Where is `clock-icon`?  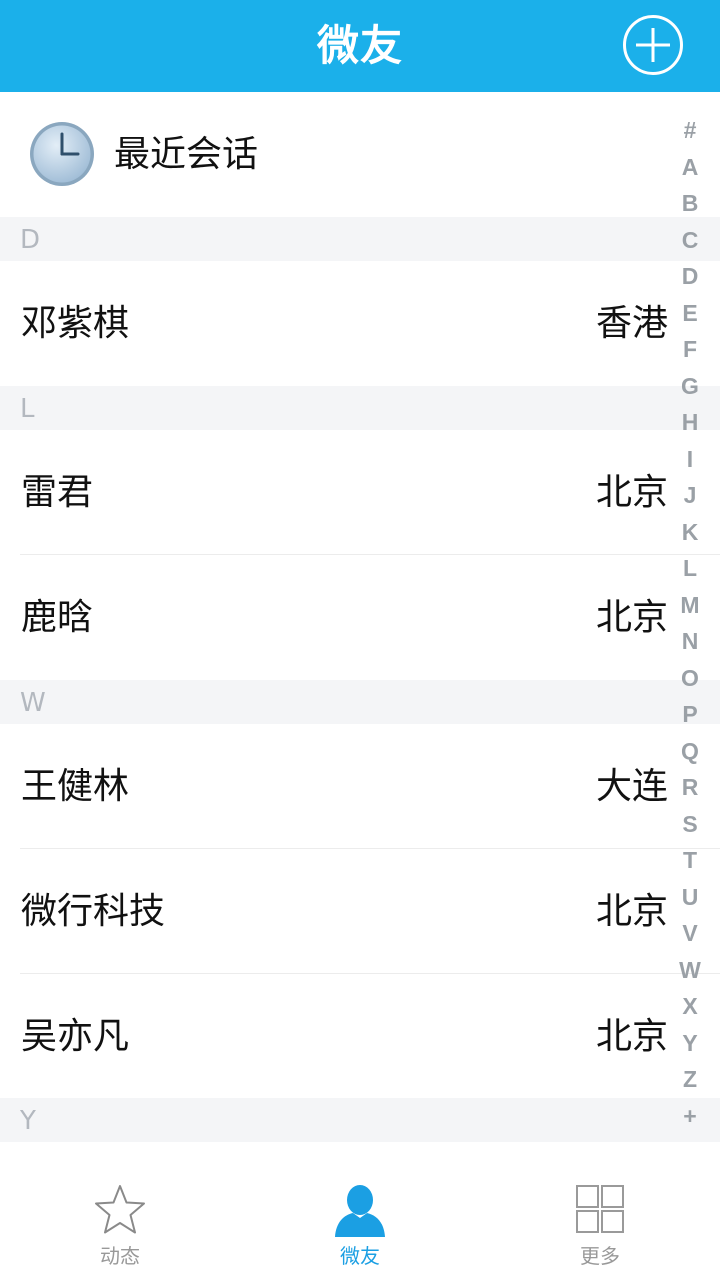 clock-icon is located at coordinates (62, 154).